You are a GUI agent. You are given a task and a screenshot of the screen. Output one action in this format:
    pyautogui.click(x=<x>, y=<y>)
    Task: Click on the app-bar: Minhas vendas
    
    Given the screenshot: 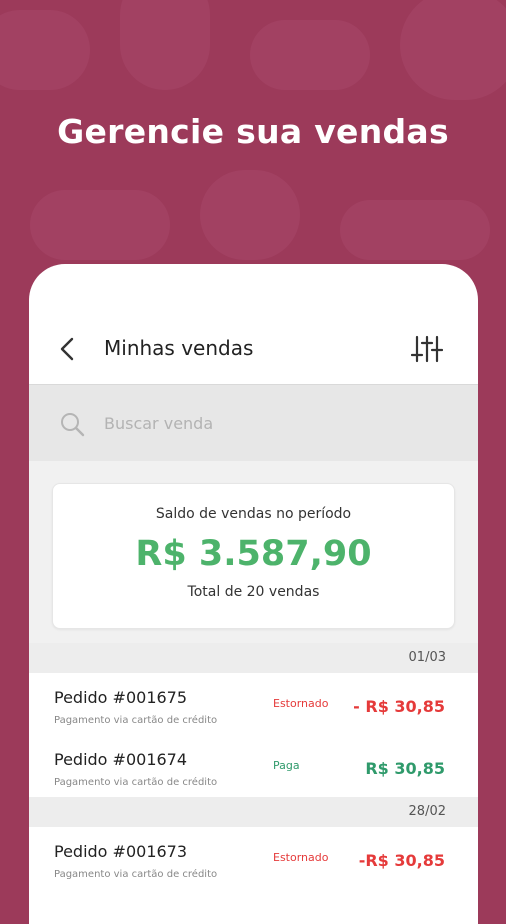 What is the action you would take?
    pyautogui.click(x=253, y=324)
    